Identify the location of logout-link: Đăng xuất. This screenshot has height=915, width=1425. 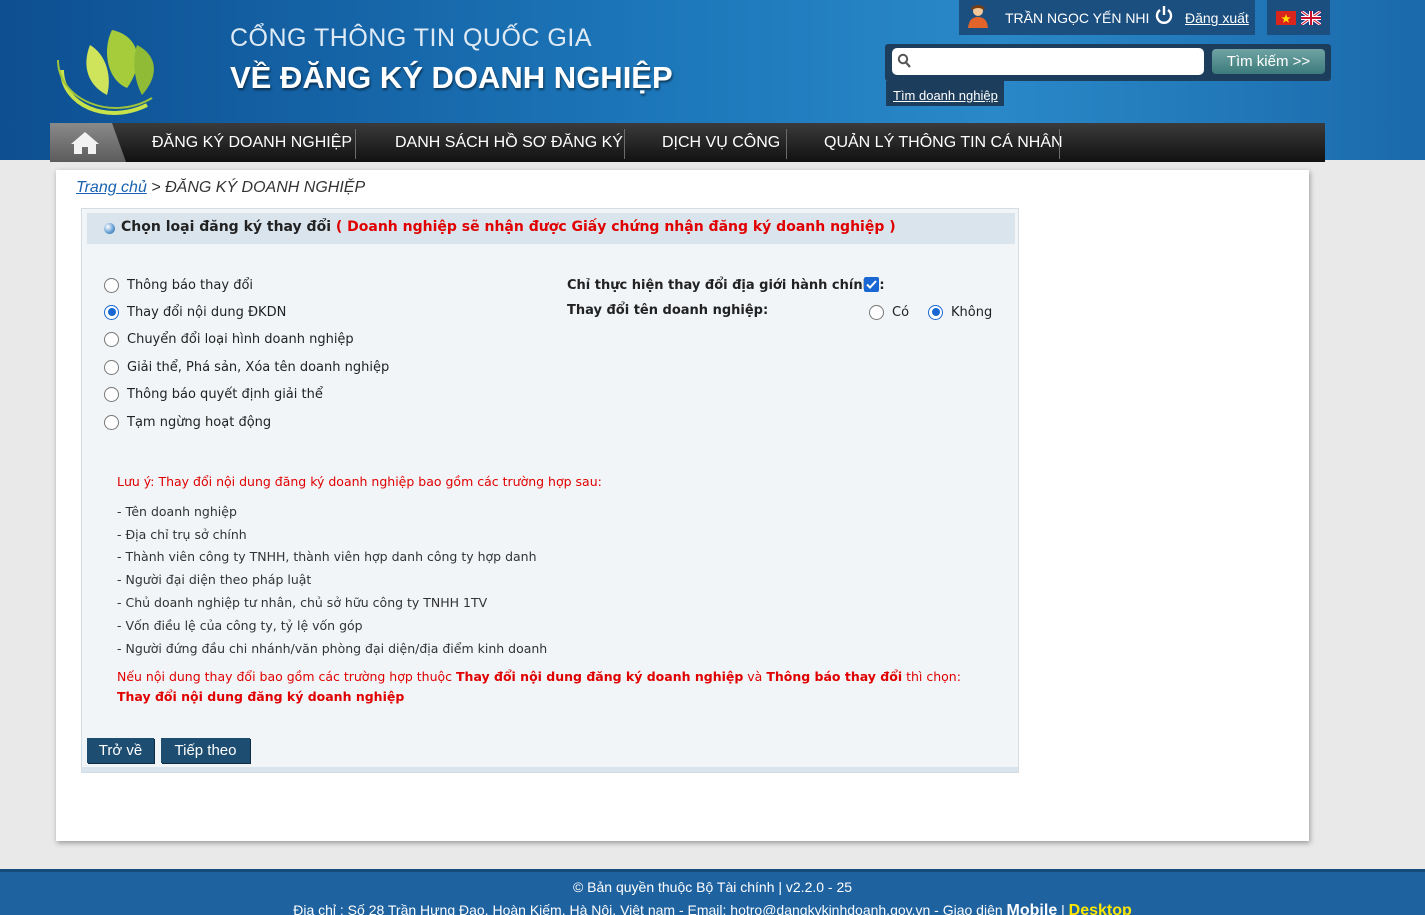
(1217, 18).